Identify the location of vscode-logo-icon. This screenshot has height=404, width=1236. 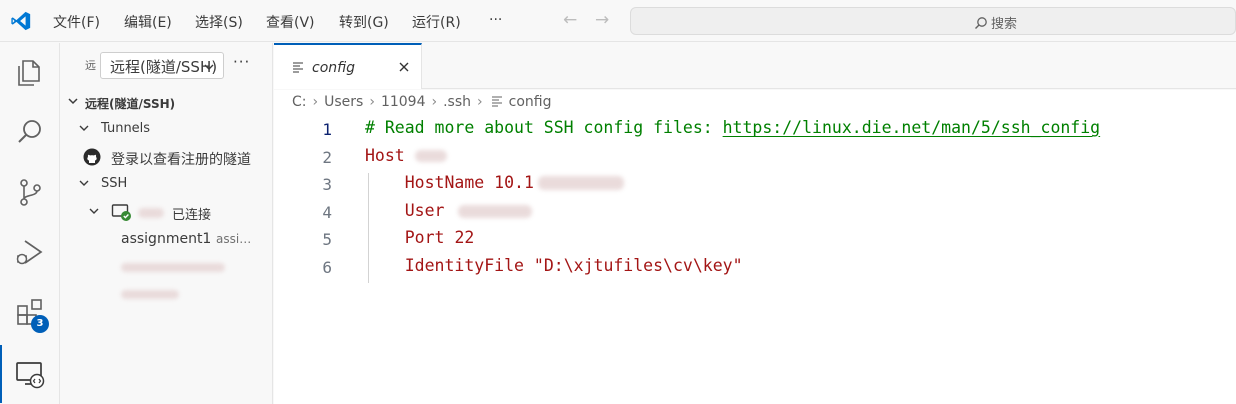
(21, 21).